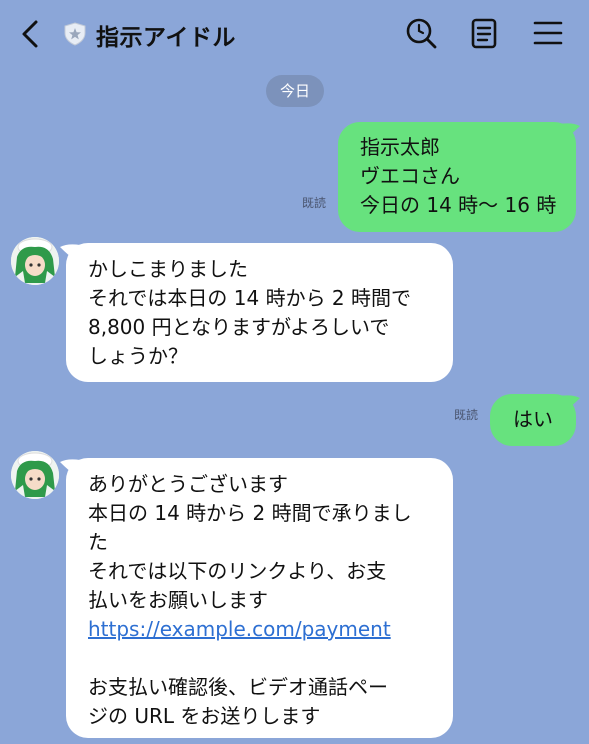 This screenshot has width=589, height=744. What do you see at coordinates (204, 716) in the screenshot?
I see `message-line: ジの URL をお送りします` at bounding box center [204, 716].